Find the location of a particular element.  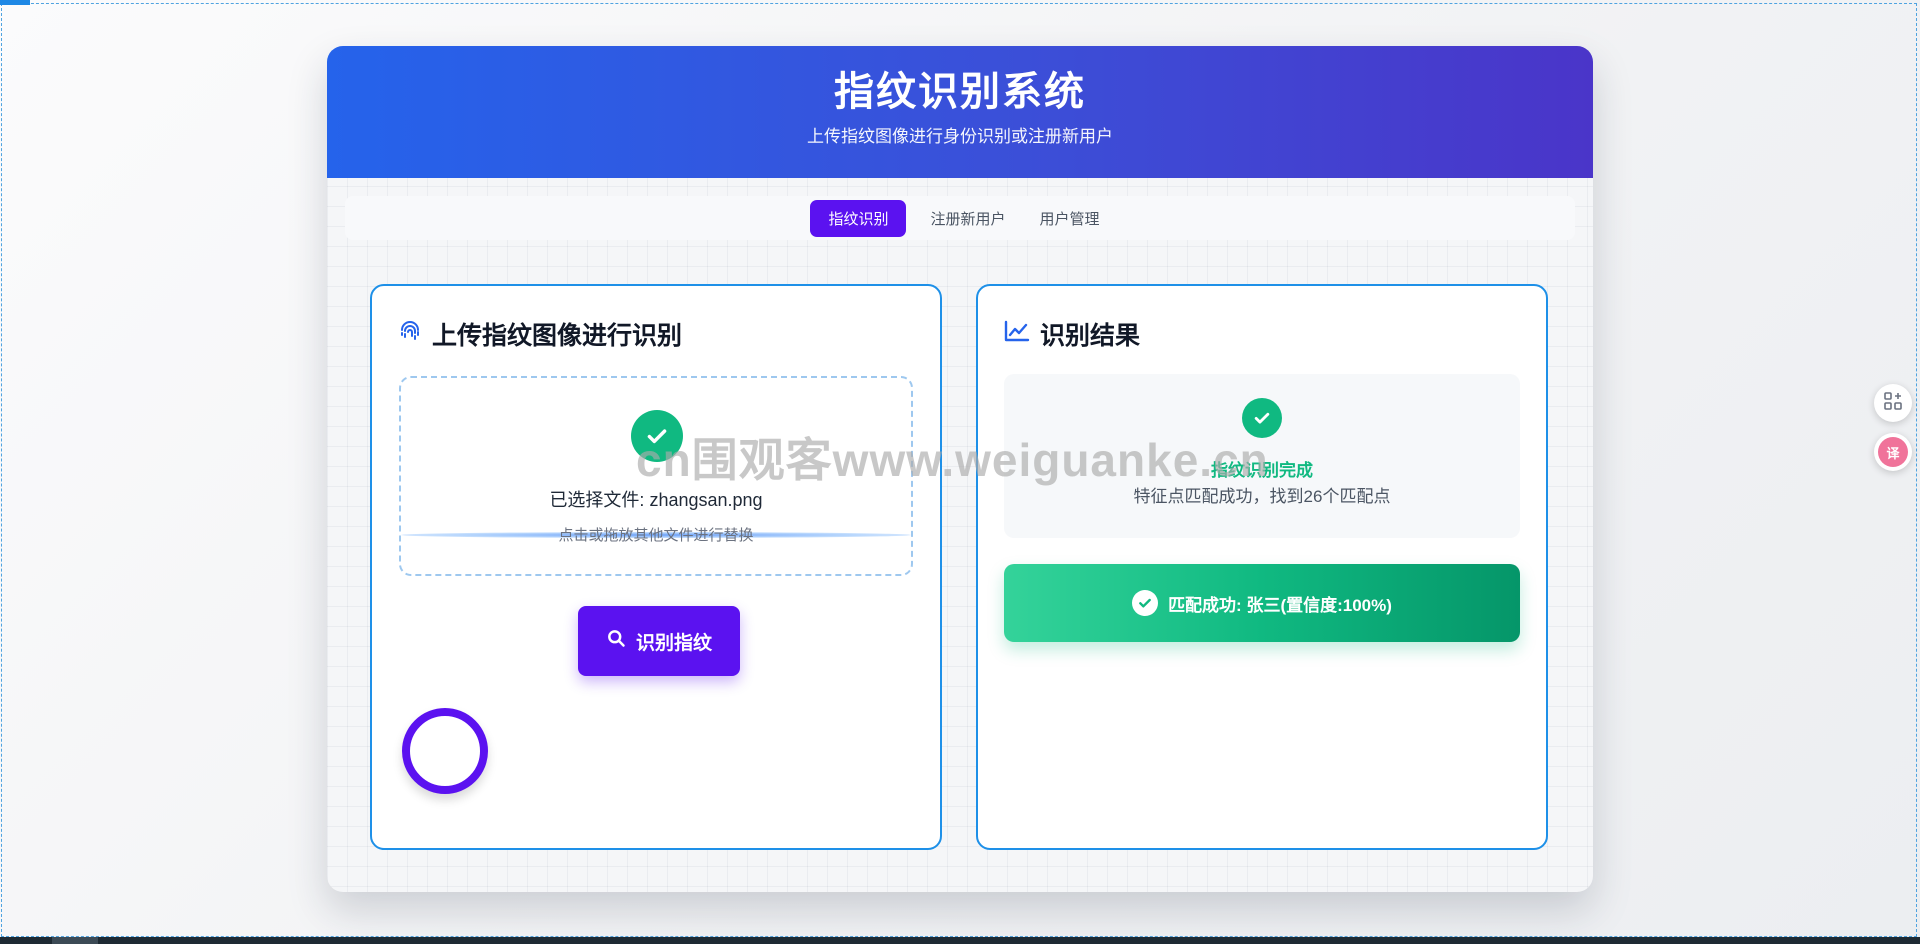

header: 指纹识别系统 上传指纹图像进行身份识别或注册新用户 is located at coordinates (960, 112).